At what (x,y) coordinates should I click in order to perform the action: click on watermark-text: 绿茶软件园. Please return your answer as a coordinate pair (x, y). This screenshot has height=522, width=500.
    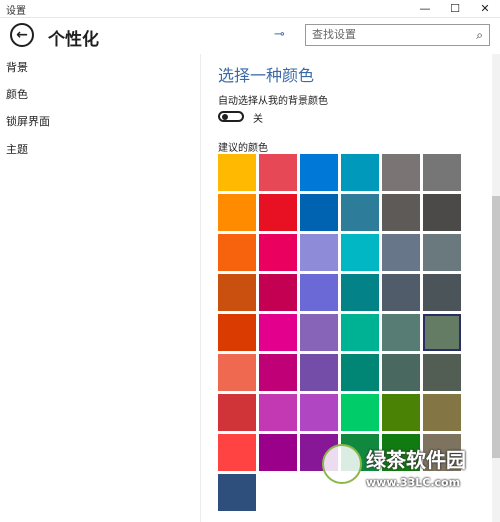
    Looking at the image, I should click on (416, 460).